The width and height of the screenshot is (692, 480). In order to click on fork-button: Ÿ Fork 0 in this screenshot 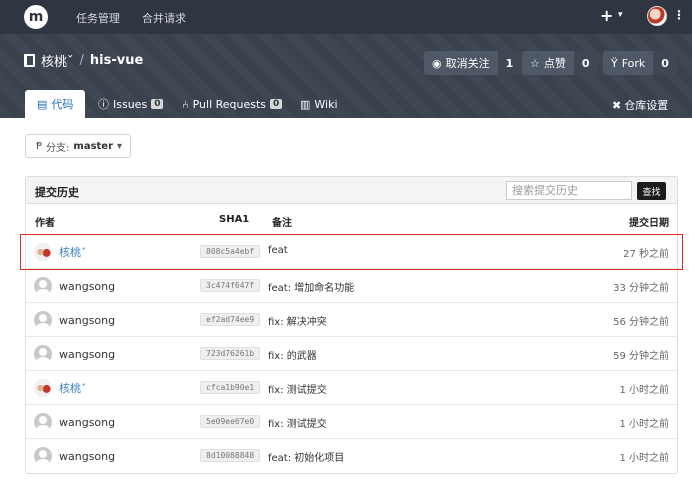, I will do `click(640, 63)`.